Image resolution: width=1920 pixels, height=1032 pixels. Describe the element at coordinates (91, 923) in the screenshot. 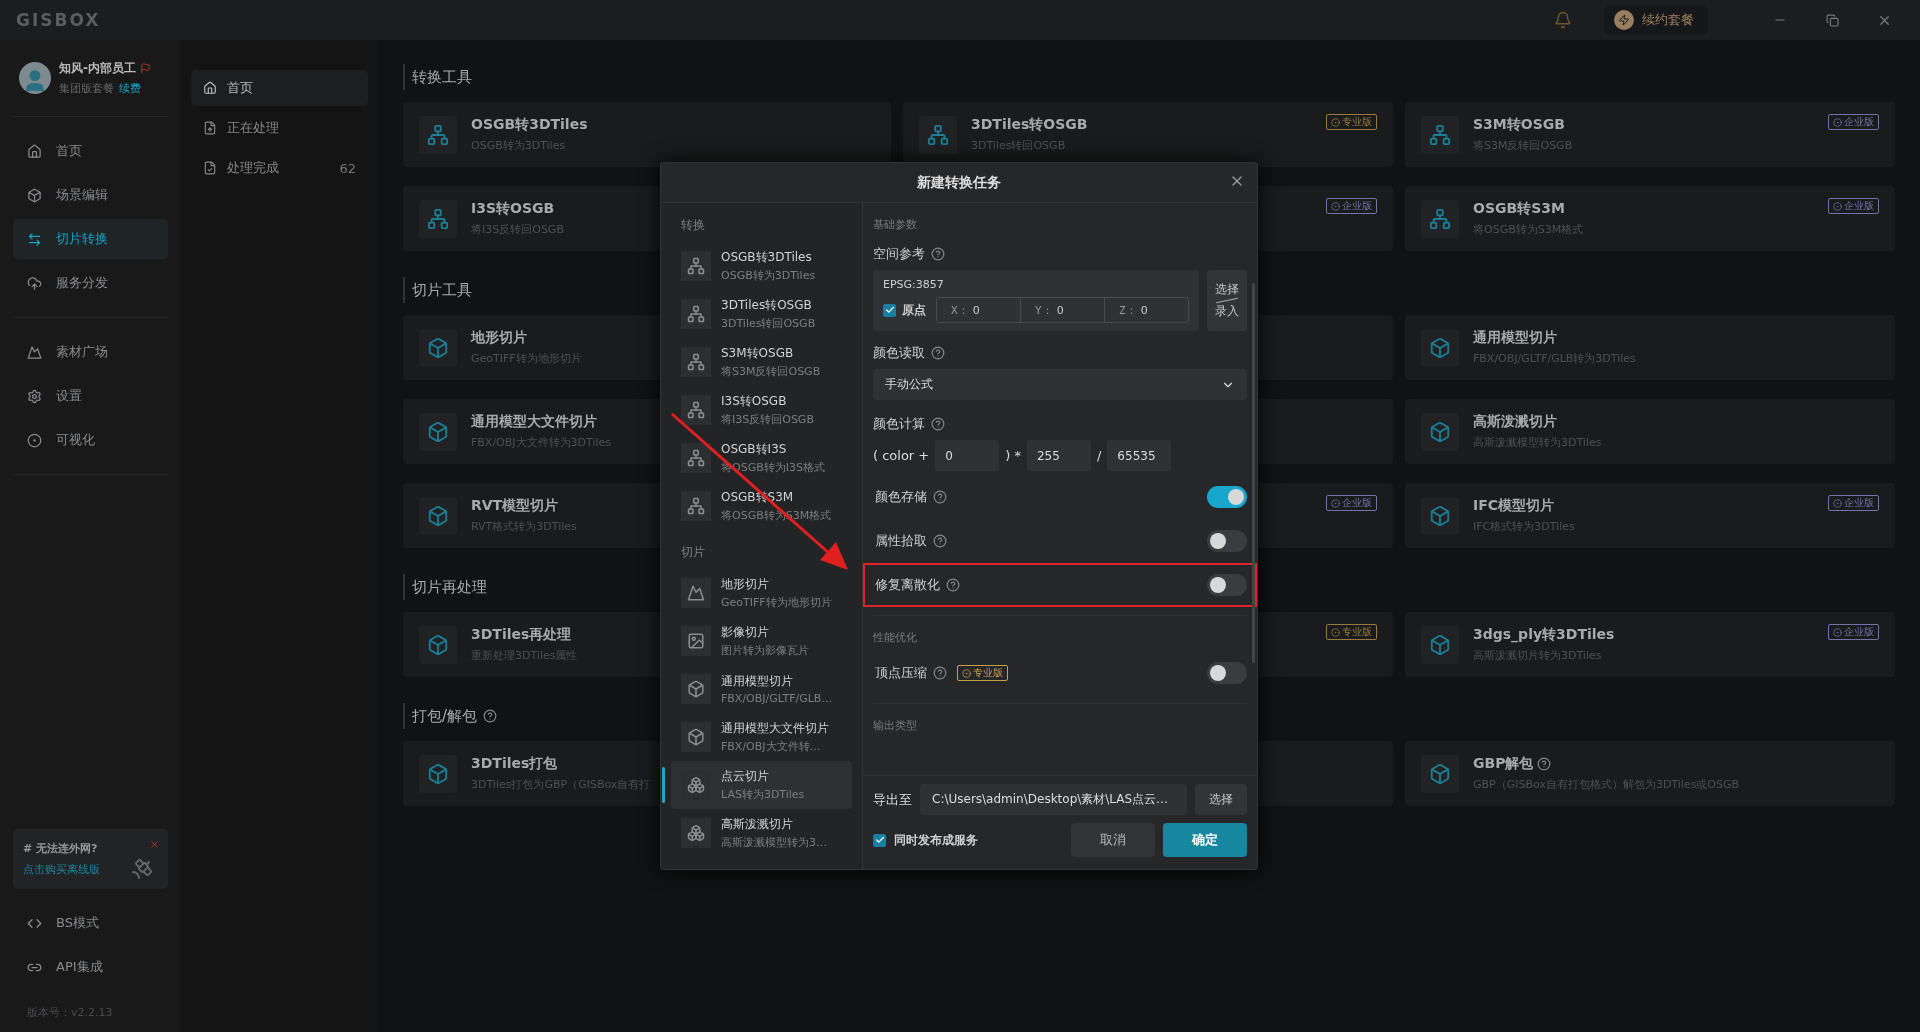

I see `nav-item: BS模式` at that location.